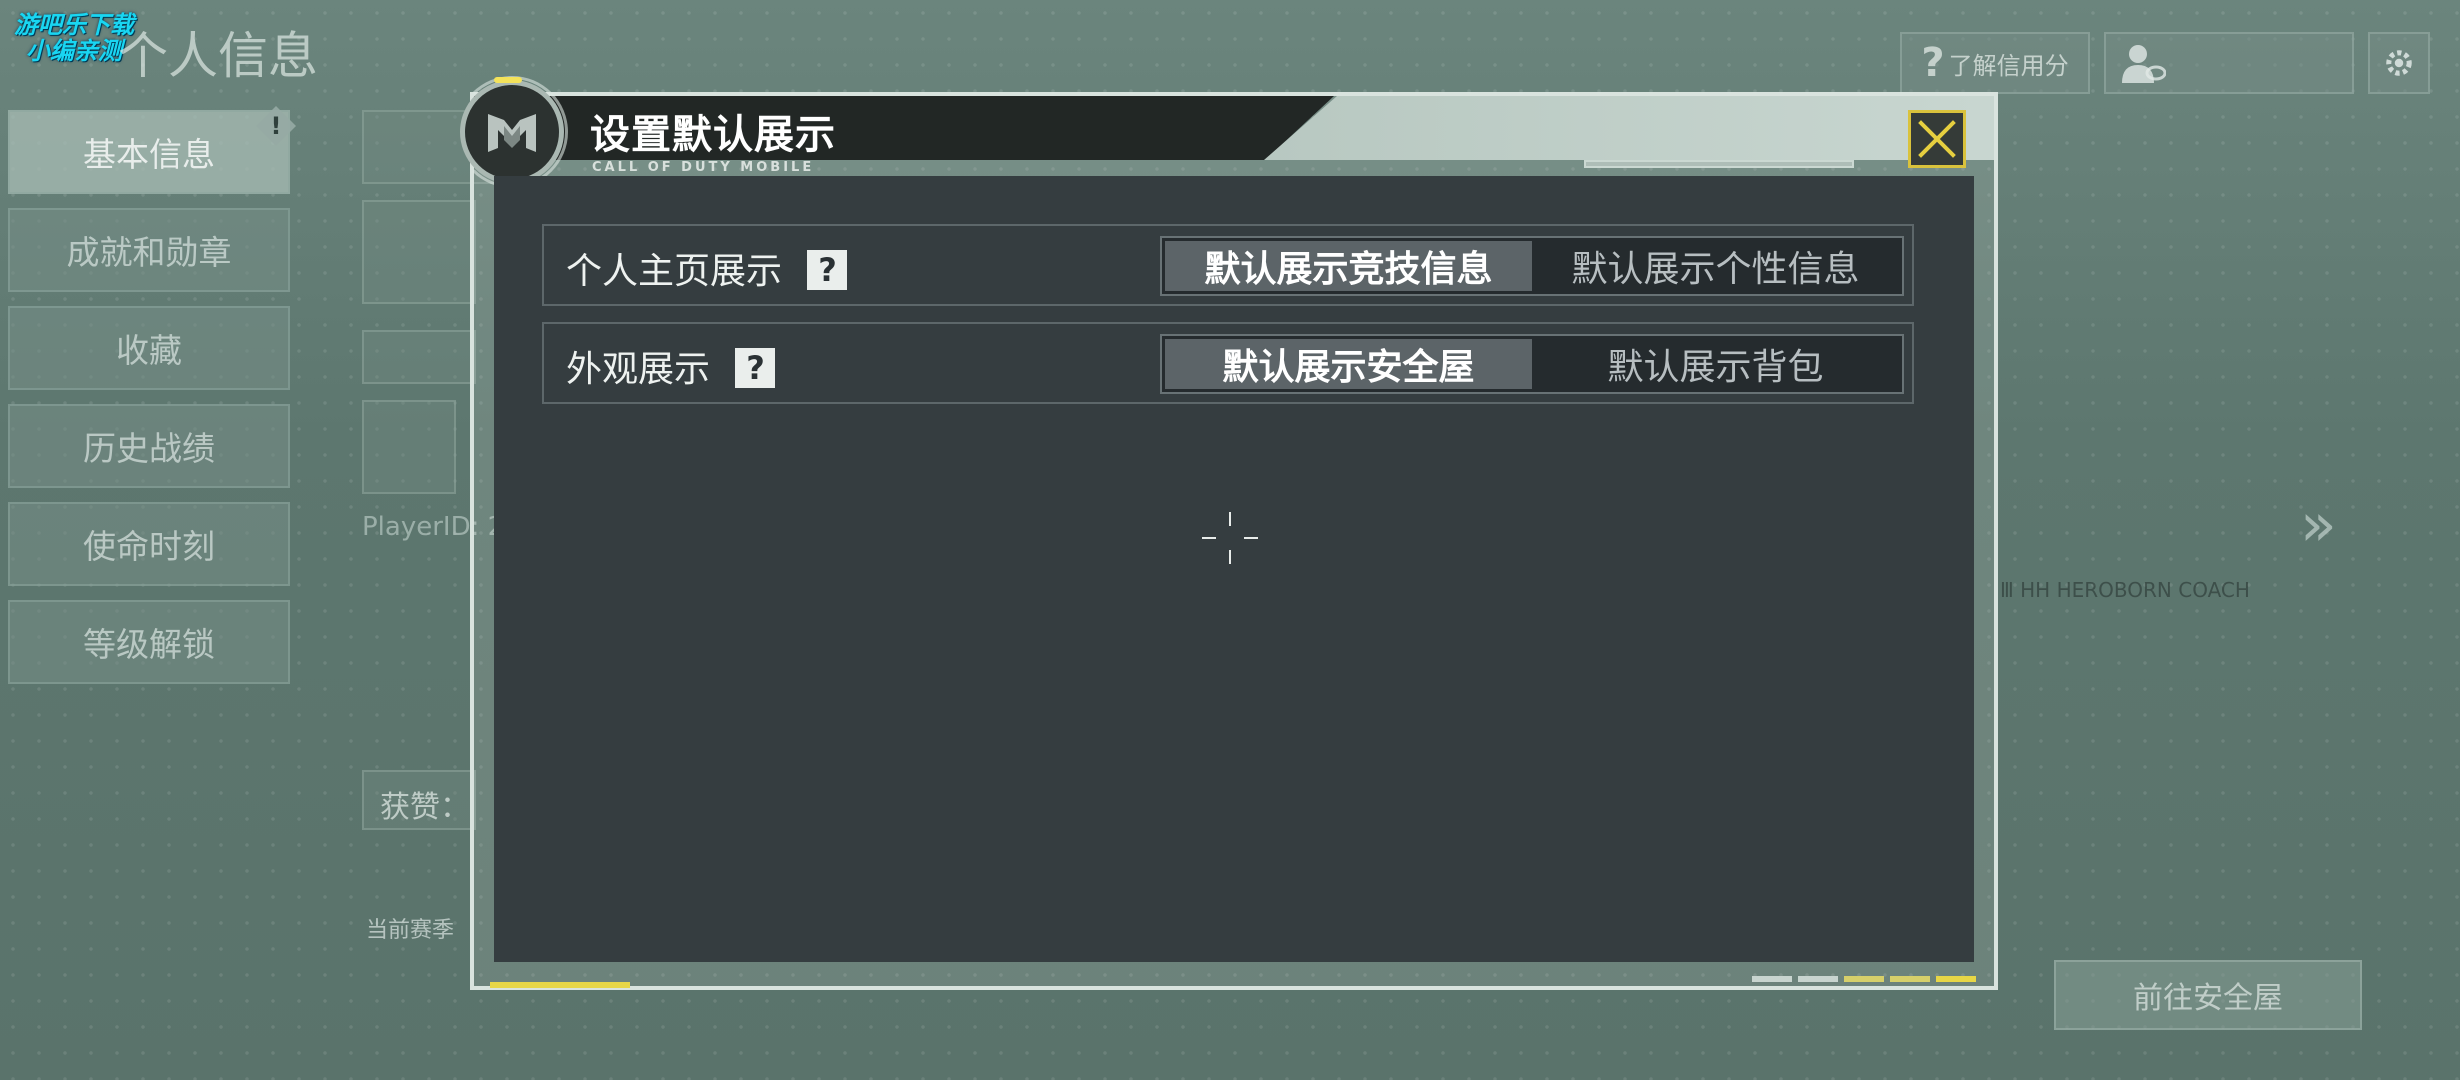  I want to click on close-button, so click(1937, 139).